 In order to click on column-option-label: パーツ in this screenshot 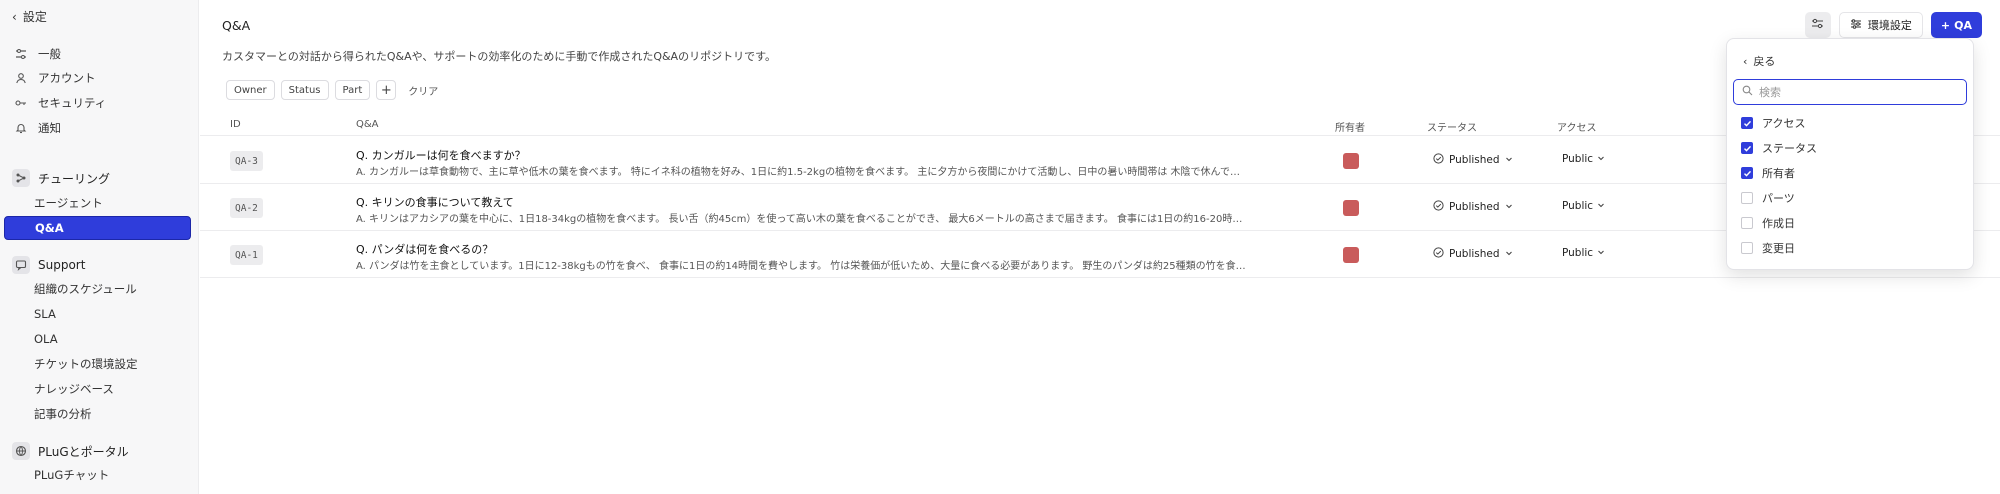, I will do `click(1778, 198)`.